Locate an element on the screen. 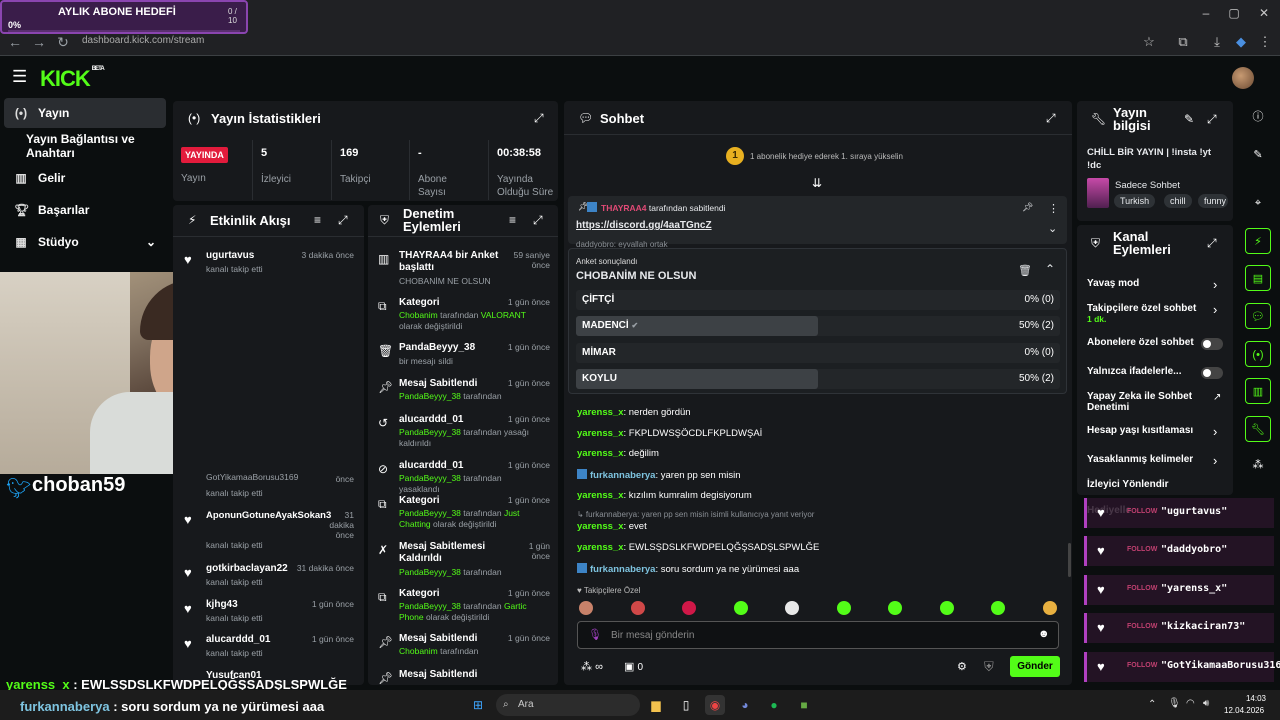 This screenshot has height=720, width=1280. extensions-icon: ⧉ is located at coordinates (1183, 43).